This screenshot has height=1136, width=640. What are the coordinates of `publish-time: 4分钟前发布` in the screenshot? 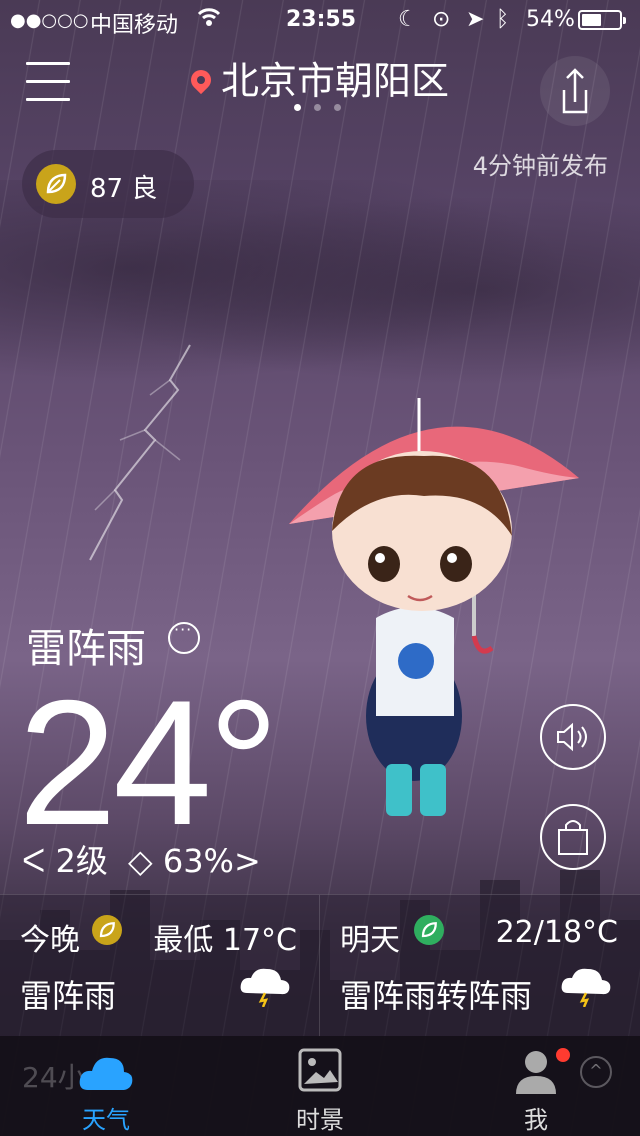 It's located at (540, 166).